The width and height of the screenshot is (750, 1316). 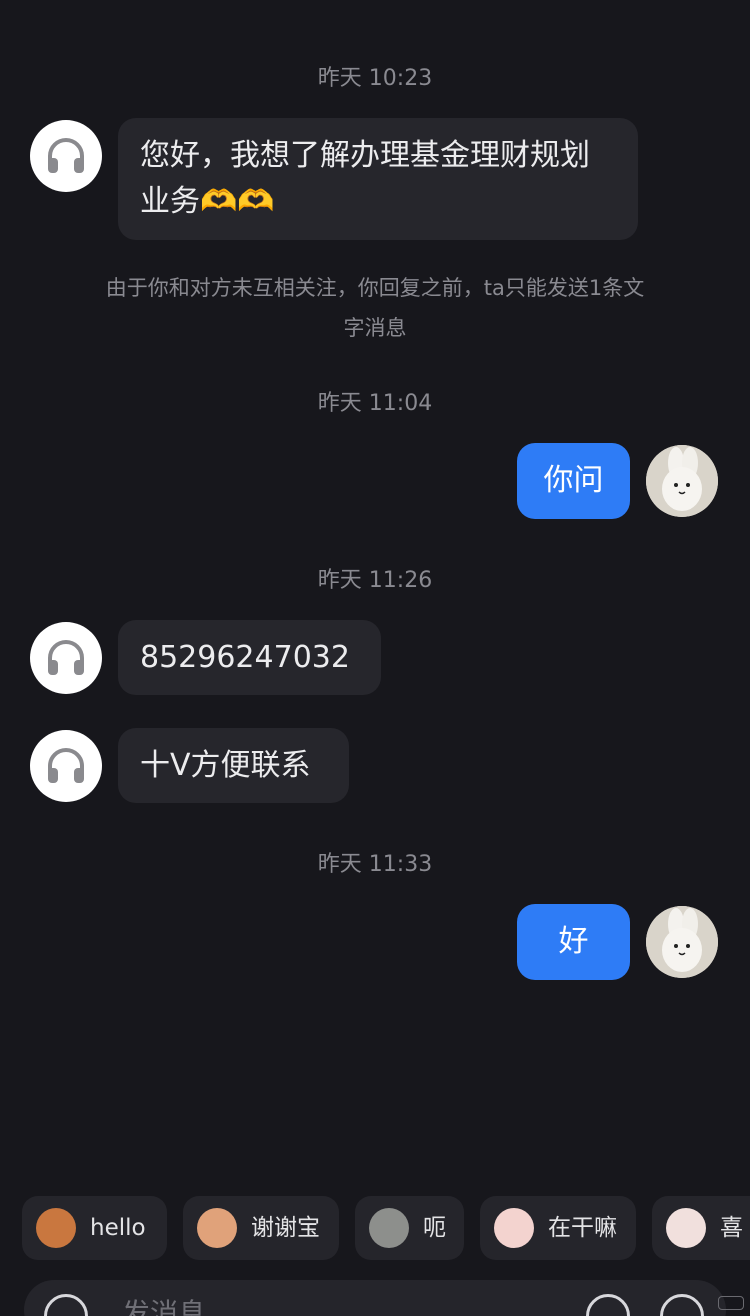 I want to click on system-notice: 由于你和对方未互相关注，你回复之前，ta只能发送1条文 字消息, so click(x=375, y=308).